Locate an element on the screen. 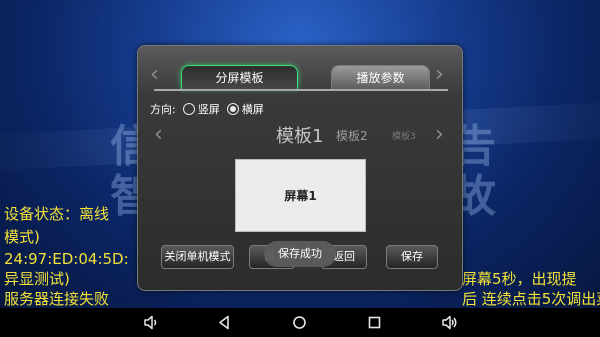 This screenshot has width=600, height=337. device-status-text: 设备状态：离线 is located at coordinates (57, 214).